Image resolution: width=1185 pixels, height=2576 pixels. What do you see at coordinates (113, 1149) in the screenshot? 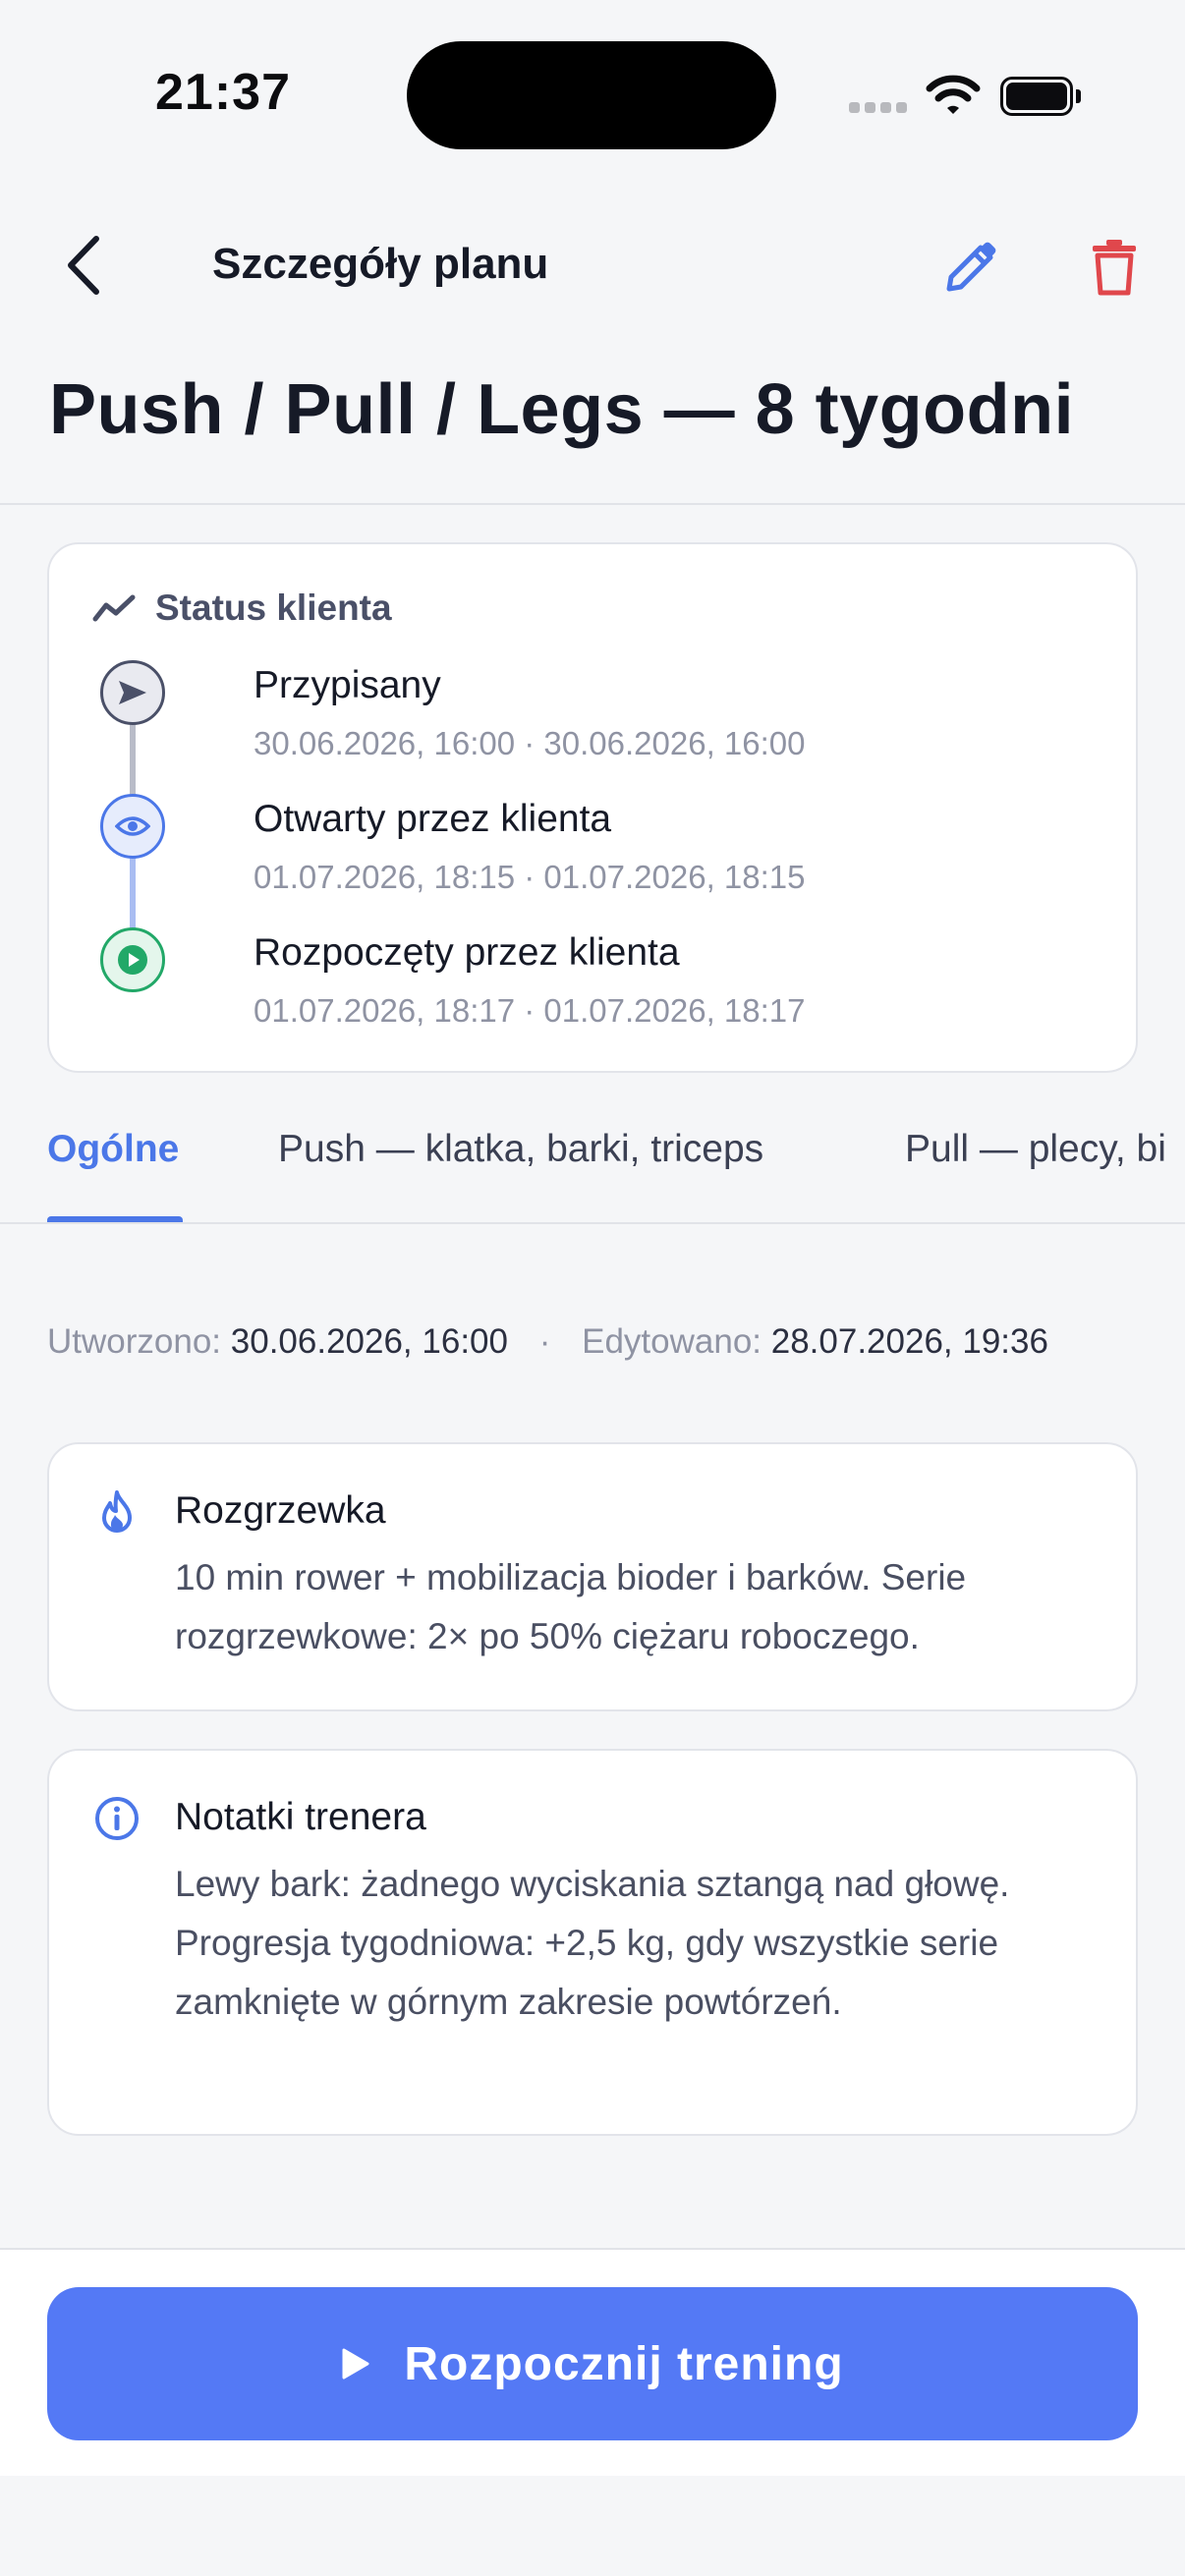
I see `tab-general: Ogólne` at bounding box center [113, 1149].